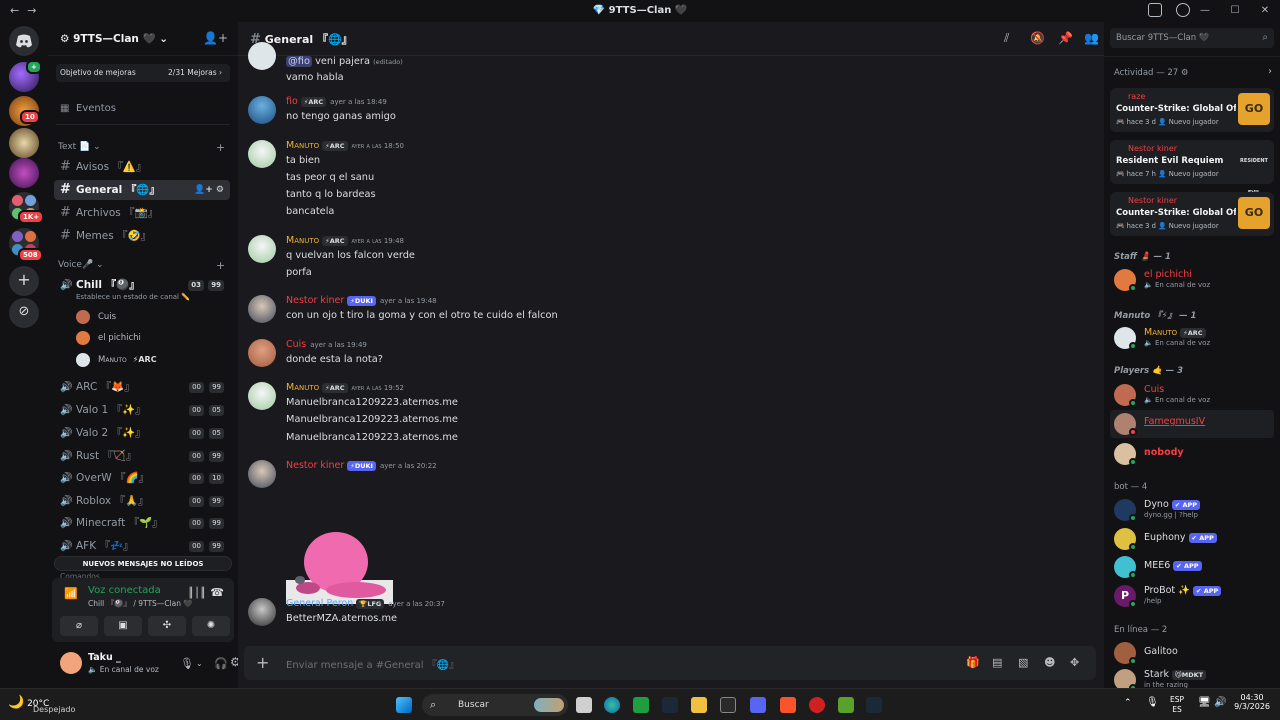  I want to click on threads-icon: ⫽, so click(1006, 38).